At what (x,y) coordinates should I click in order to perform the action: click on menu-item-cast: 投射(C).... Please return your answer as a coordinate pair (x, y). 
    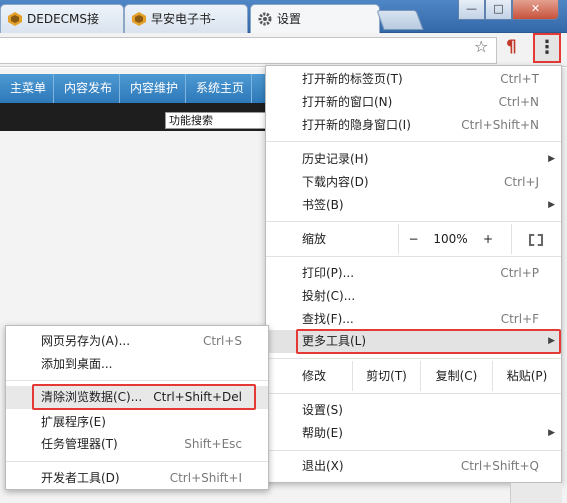
    Looking at the image, I should click on (413, 296).